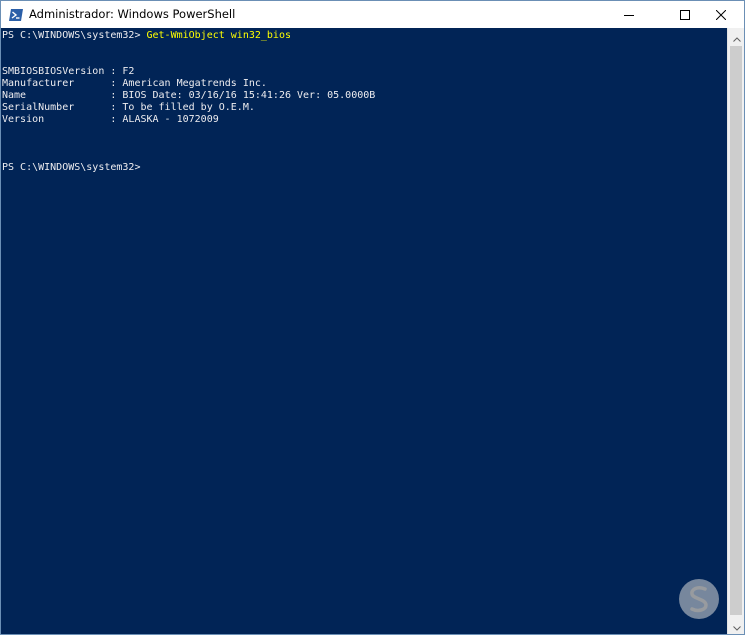 This screenshot has height=635, width=745. I want to click on output-line: Version : ALASKA - 1072009, so click(110, 119).